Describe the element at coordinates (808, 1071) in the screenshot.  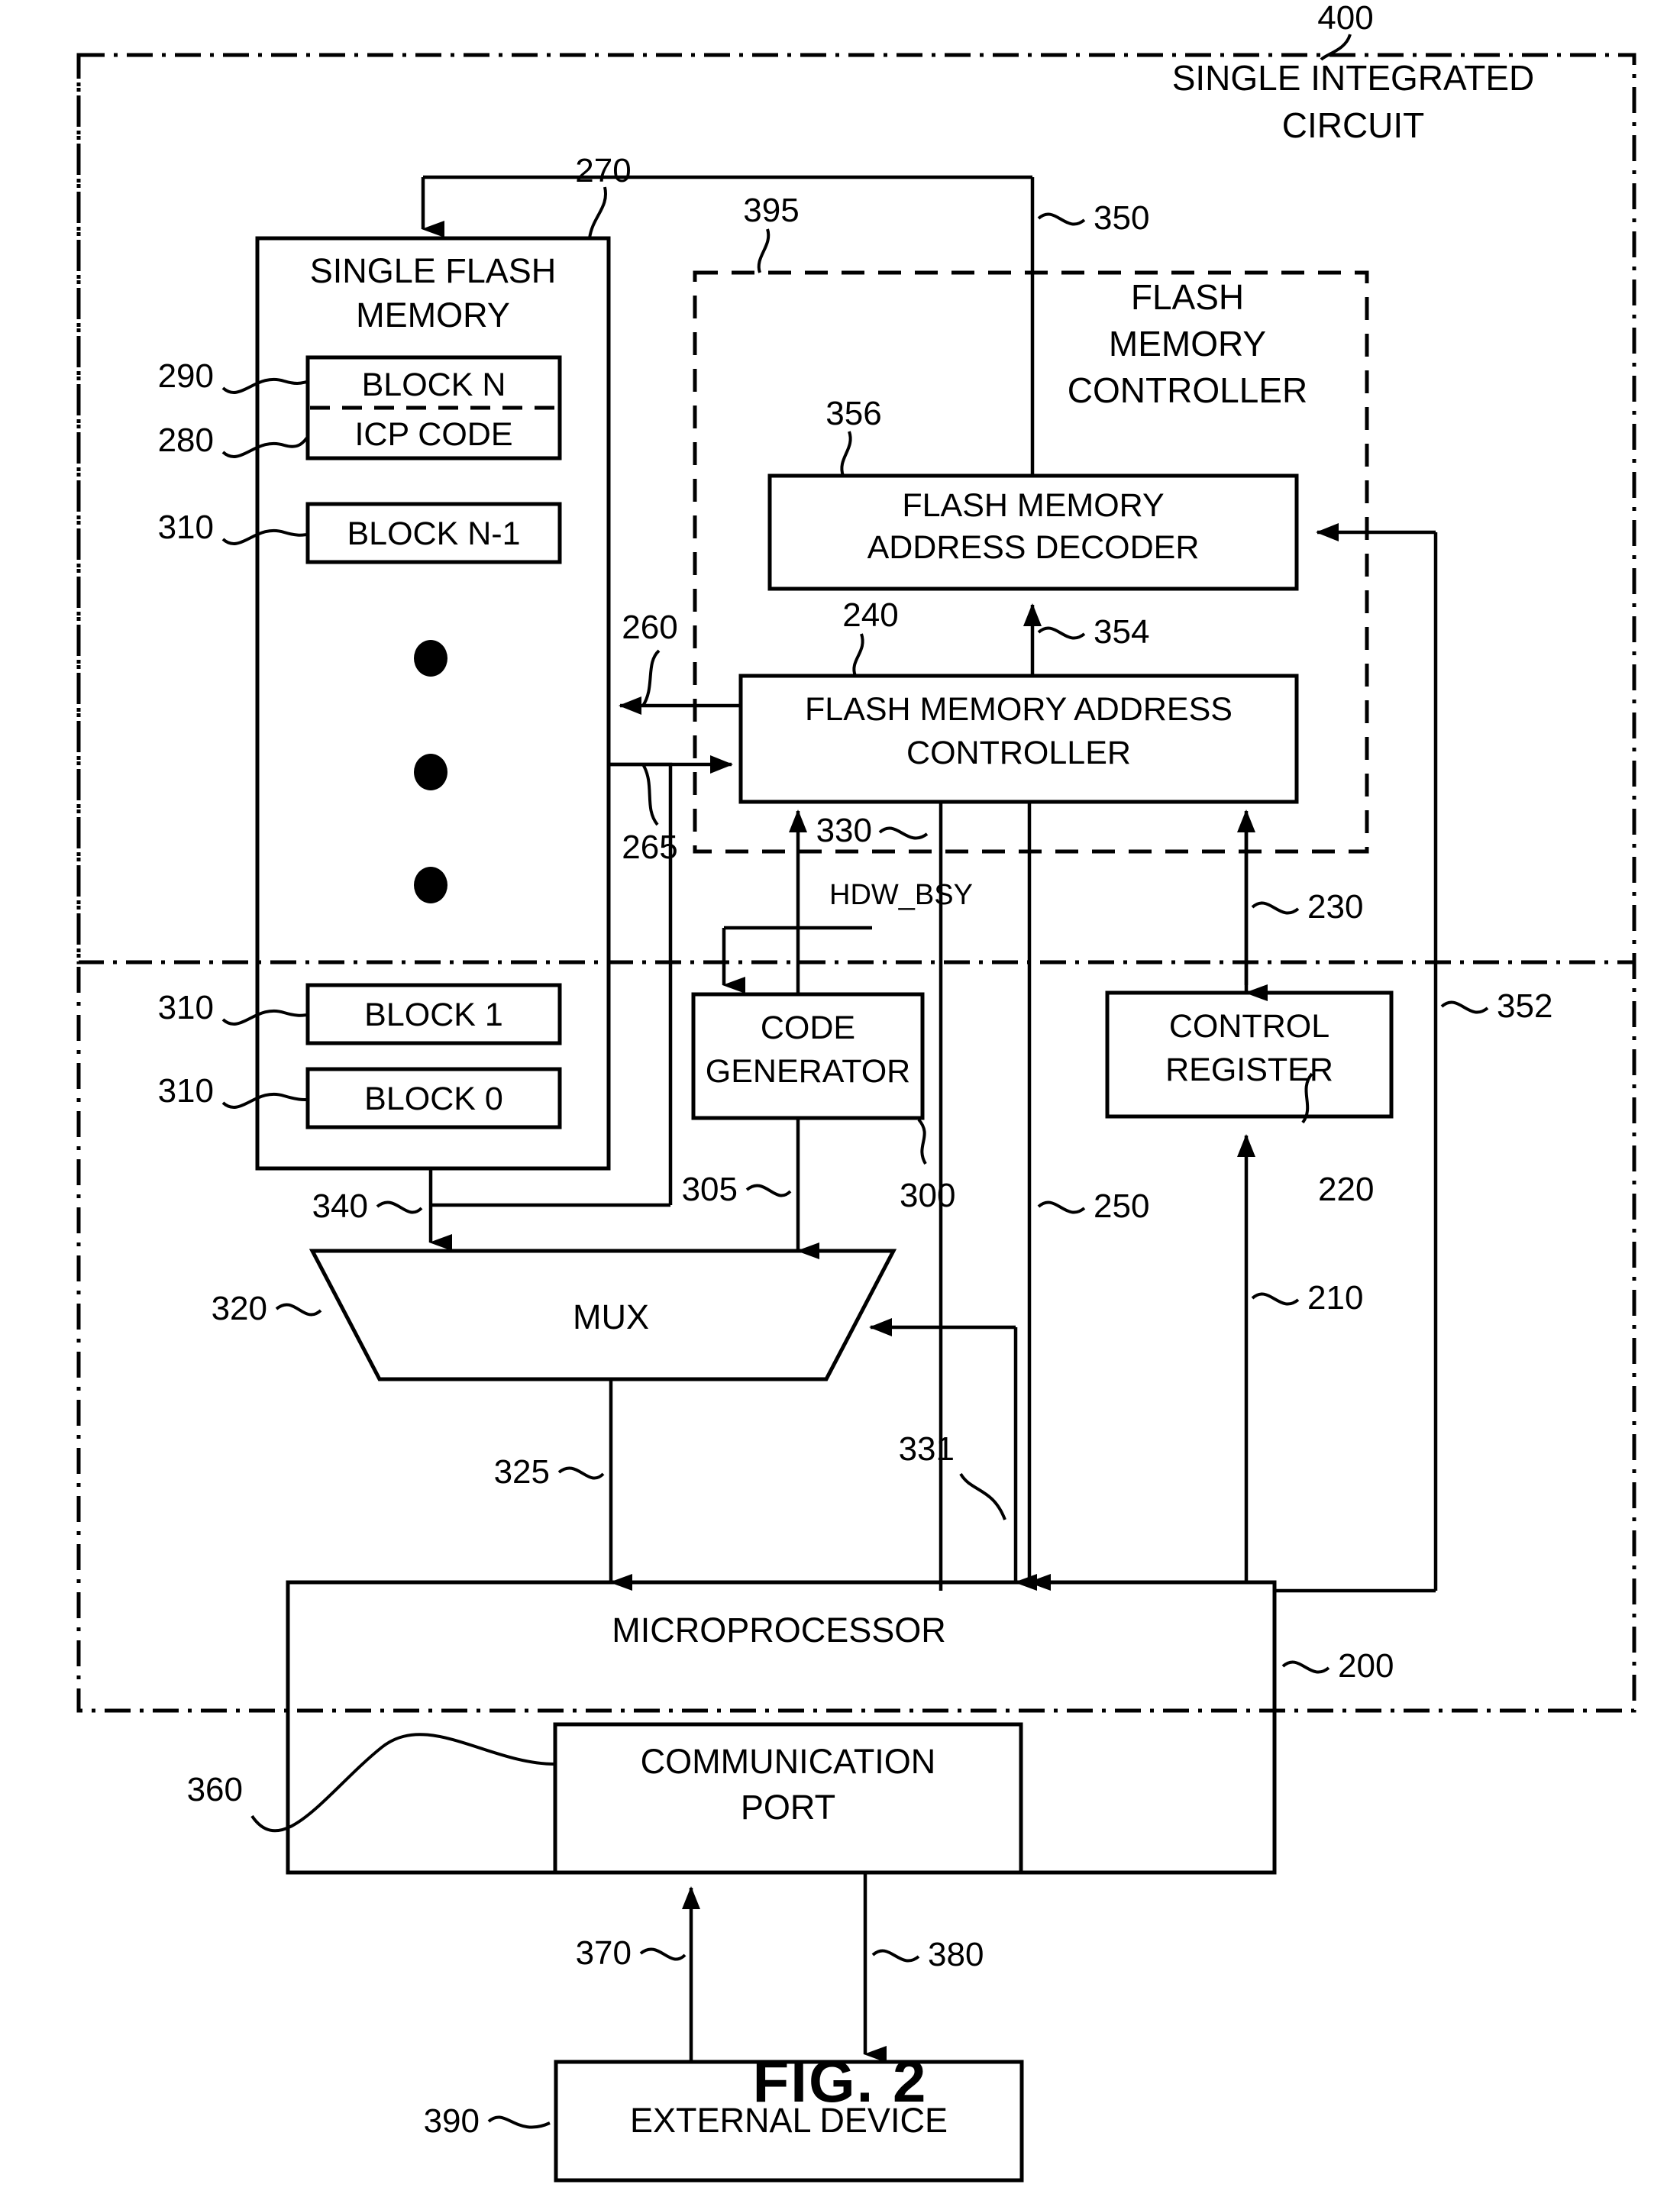
I see `code-generator-label-line2: GENERATOR` at that location.